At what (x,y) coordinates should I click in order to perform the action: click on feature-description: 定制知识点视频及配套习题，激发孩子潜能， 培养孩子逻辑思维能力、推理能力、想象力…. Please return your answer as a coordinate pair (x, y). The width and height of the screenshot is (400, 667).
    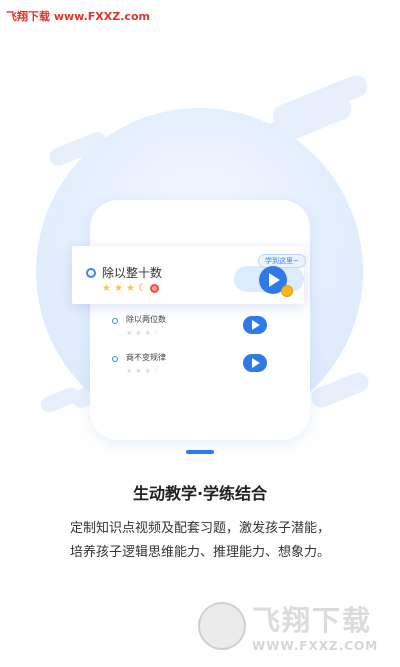
    Looking at the image, I should click on (200, 541).